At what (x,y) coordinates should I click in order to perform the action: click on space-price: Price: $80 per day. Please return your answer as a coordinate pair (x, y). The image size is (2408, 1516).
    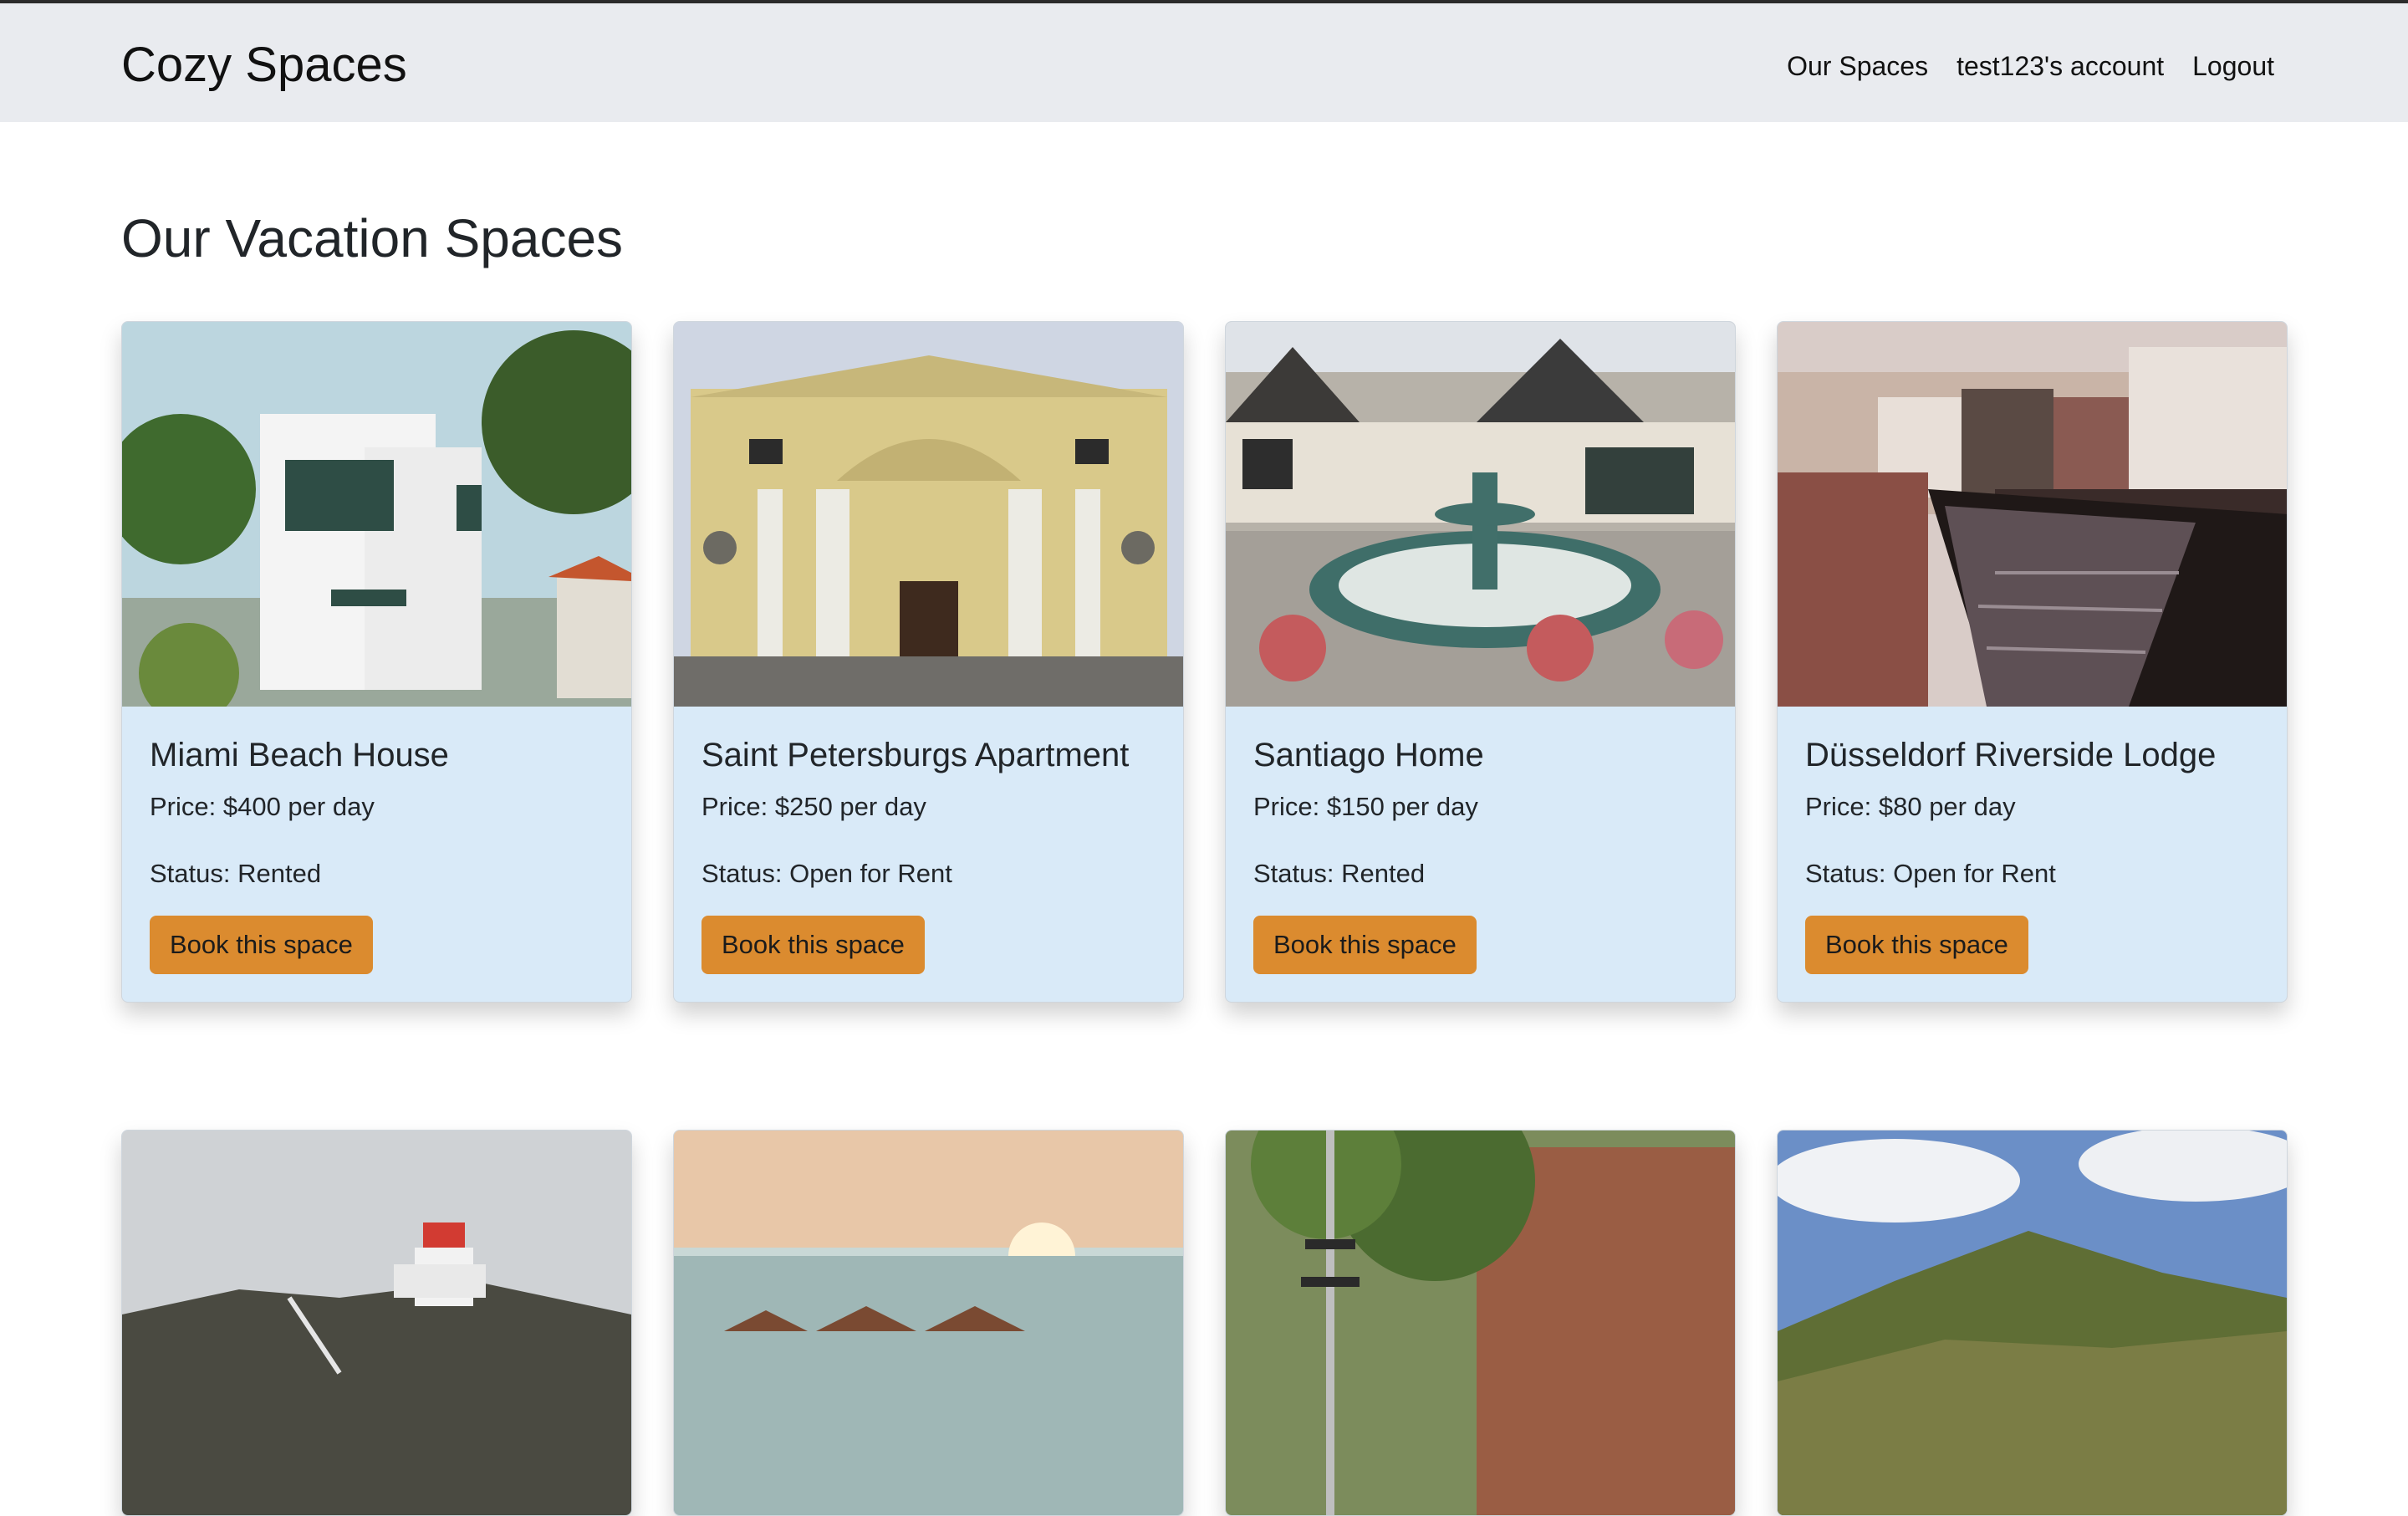
    Looking at the image, I should click on (1911, 806).